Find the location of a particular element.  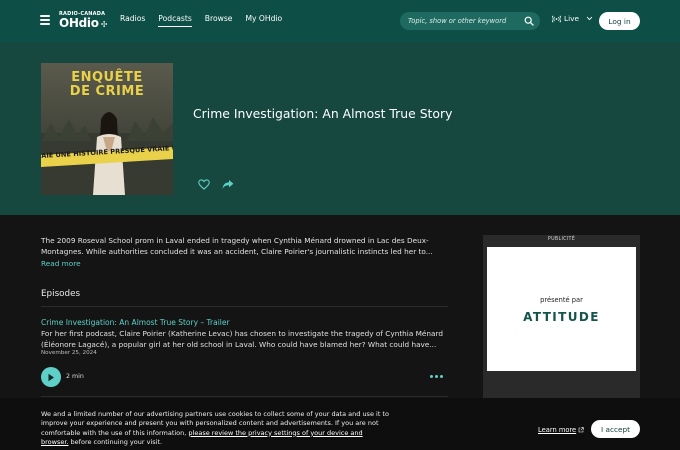

heart-icon is located at coordinates (204, 184).